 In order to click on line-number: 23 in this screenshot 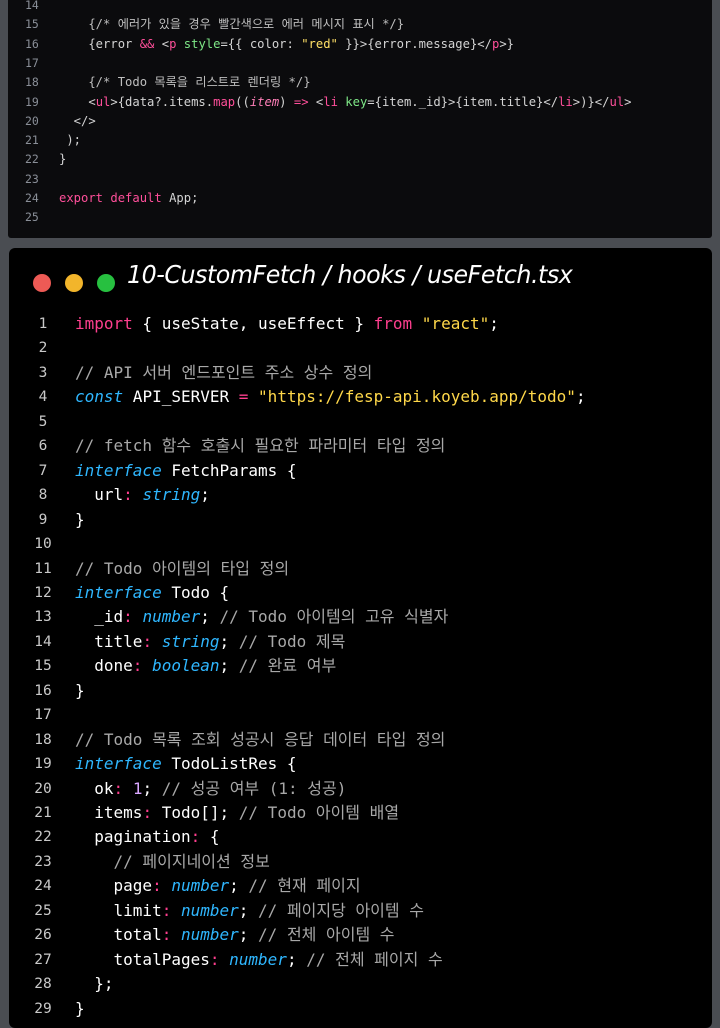, I will do `click(43, 861)`.